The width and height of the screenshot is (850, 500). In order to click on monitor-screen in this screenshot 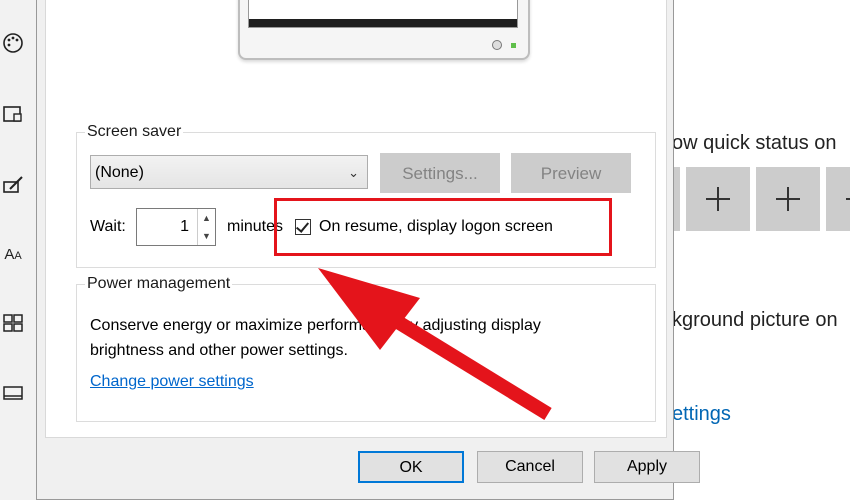, I will do `click(383, 14)`.